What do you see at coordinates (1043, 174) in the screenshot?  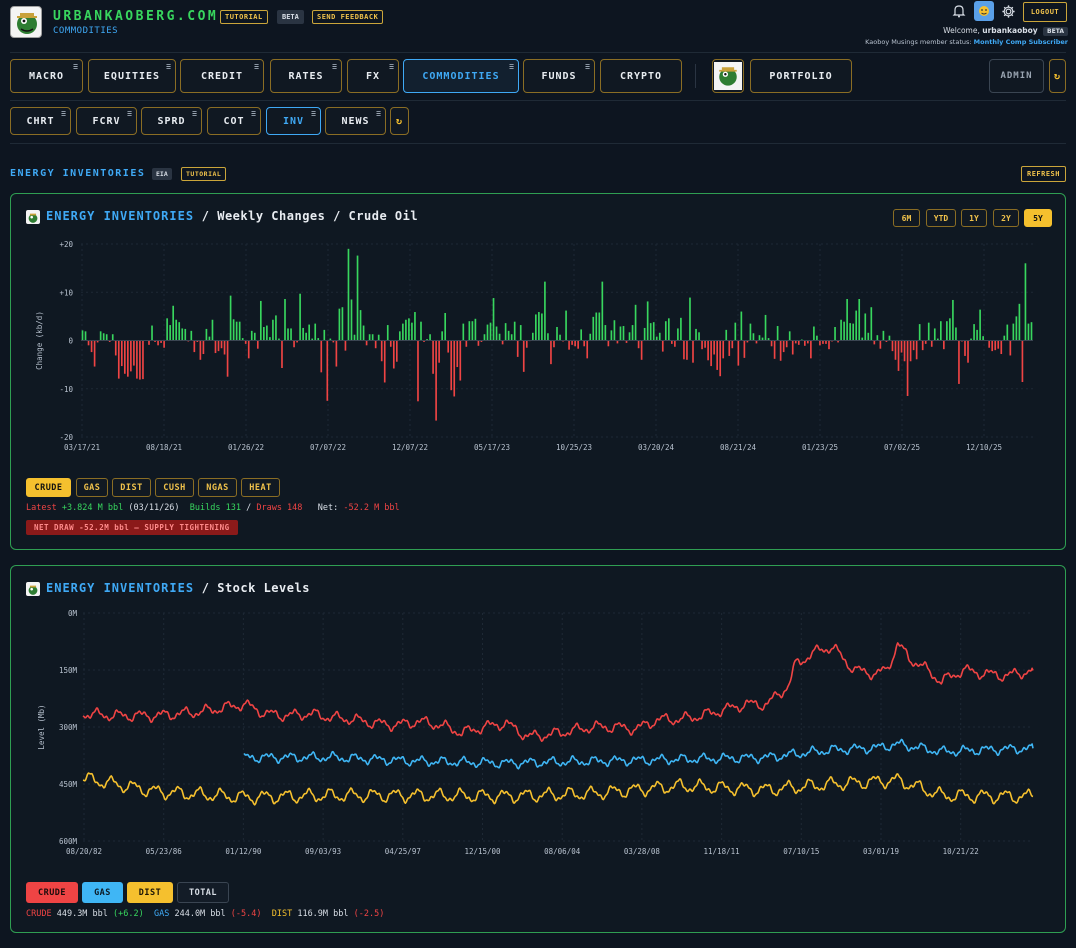 I see `refresh-button: REFRESH` at bounding box center [1043, 174].